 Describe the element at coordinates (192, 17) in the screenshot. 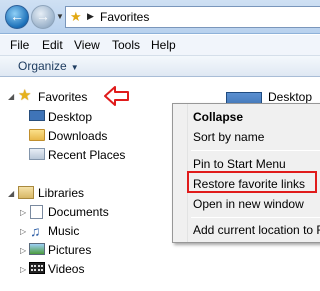

I see `address-bar: ★ ▶ Favorites` at that location.